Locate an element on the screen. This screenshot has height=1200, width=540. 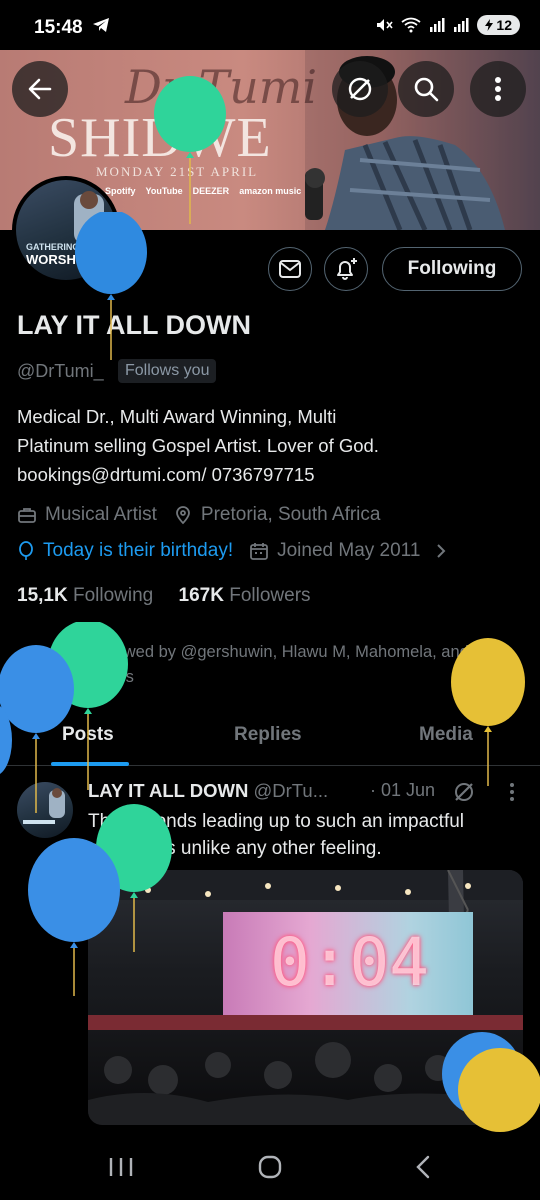
profile-tabs: Posts Replies Media is located at coordinates (270, 739).